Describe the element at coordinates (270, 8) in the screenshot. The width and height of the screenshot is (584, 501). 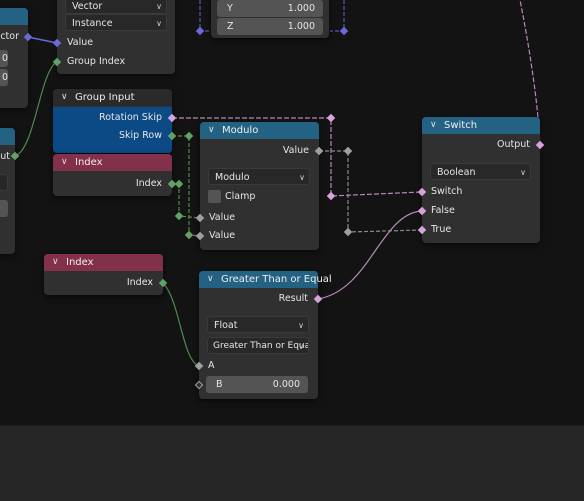
I see `y-field: Y 1.000` at that location.